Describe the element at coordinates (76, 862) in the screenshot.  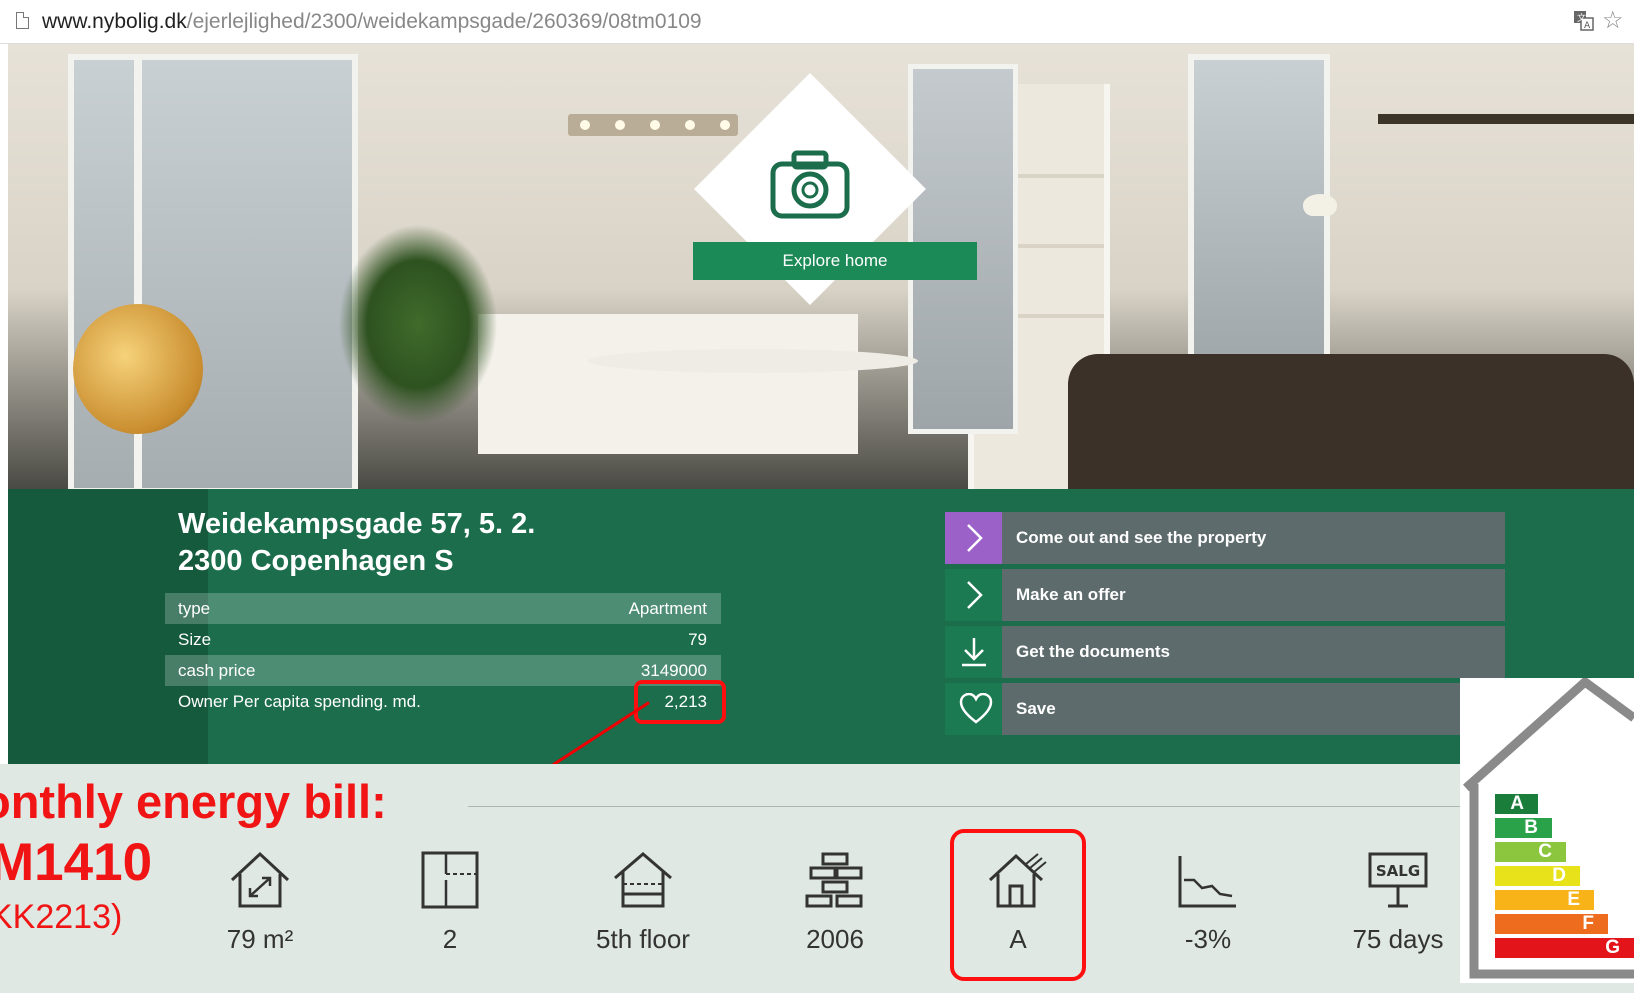
I see `annotation-energy-bill-value: M1410` at that location.